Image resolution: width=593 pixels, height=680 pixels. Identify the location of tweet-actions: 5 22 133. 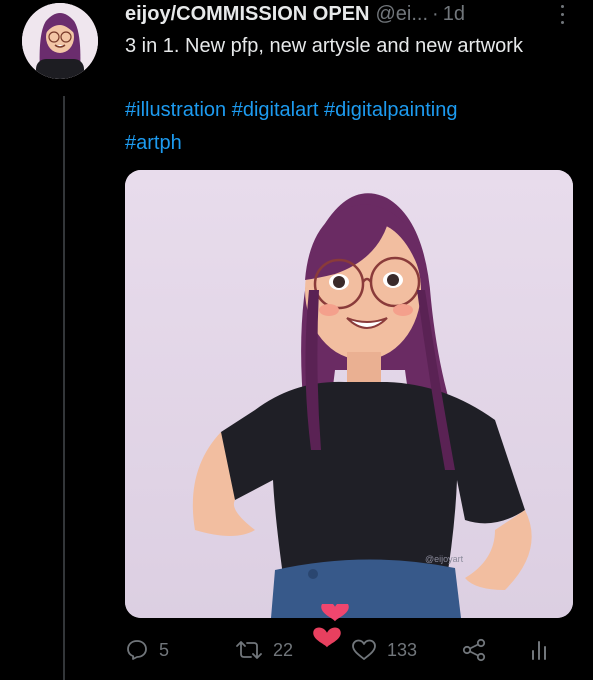
(352, 650).